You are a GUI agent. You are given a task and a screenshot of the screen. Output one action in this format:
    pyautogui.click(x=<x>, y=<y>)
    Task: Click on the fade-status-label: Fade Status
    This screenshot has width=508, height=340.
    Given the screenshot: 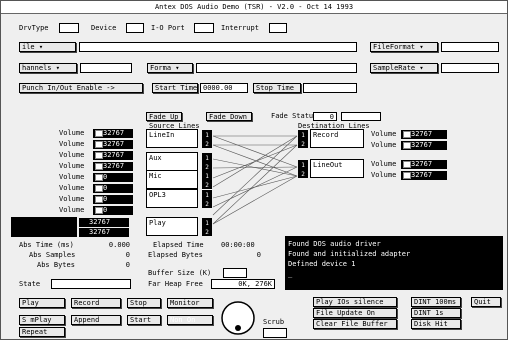 What is the action you would take?
    pyautogui.click(x=294, y=116)
    